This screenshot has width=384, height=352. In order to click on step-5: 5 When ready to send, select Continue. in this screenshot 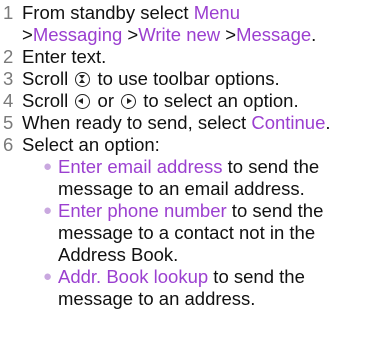, I will do `click(192, 123)`.